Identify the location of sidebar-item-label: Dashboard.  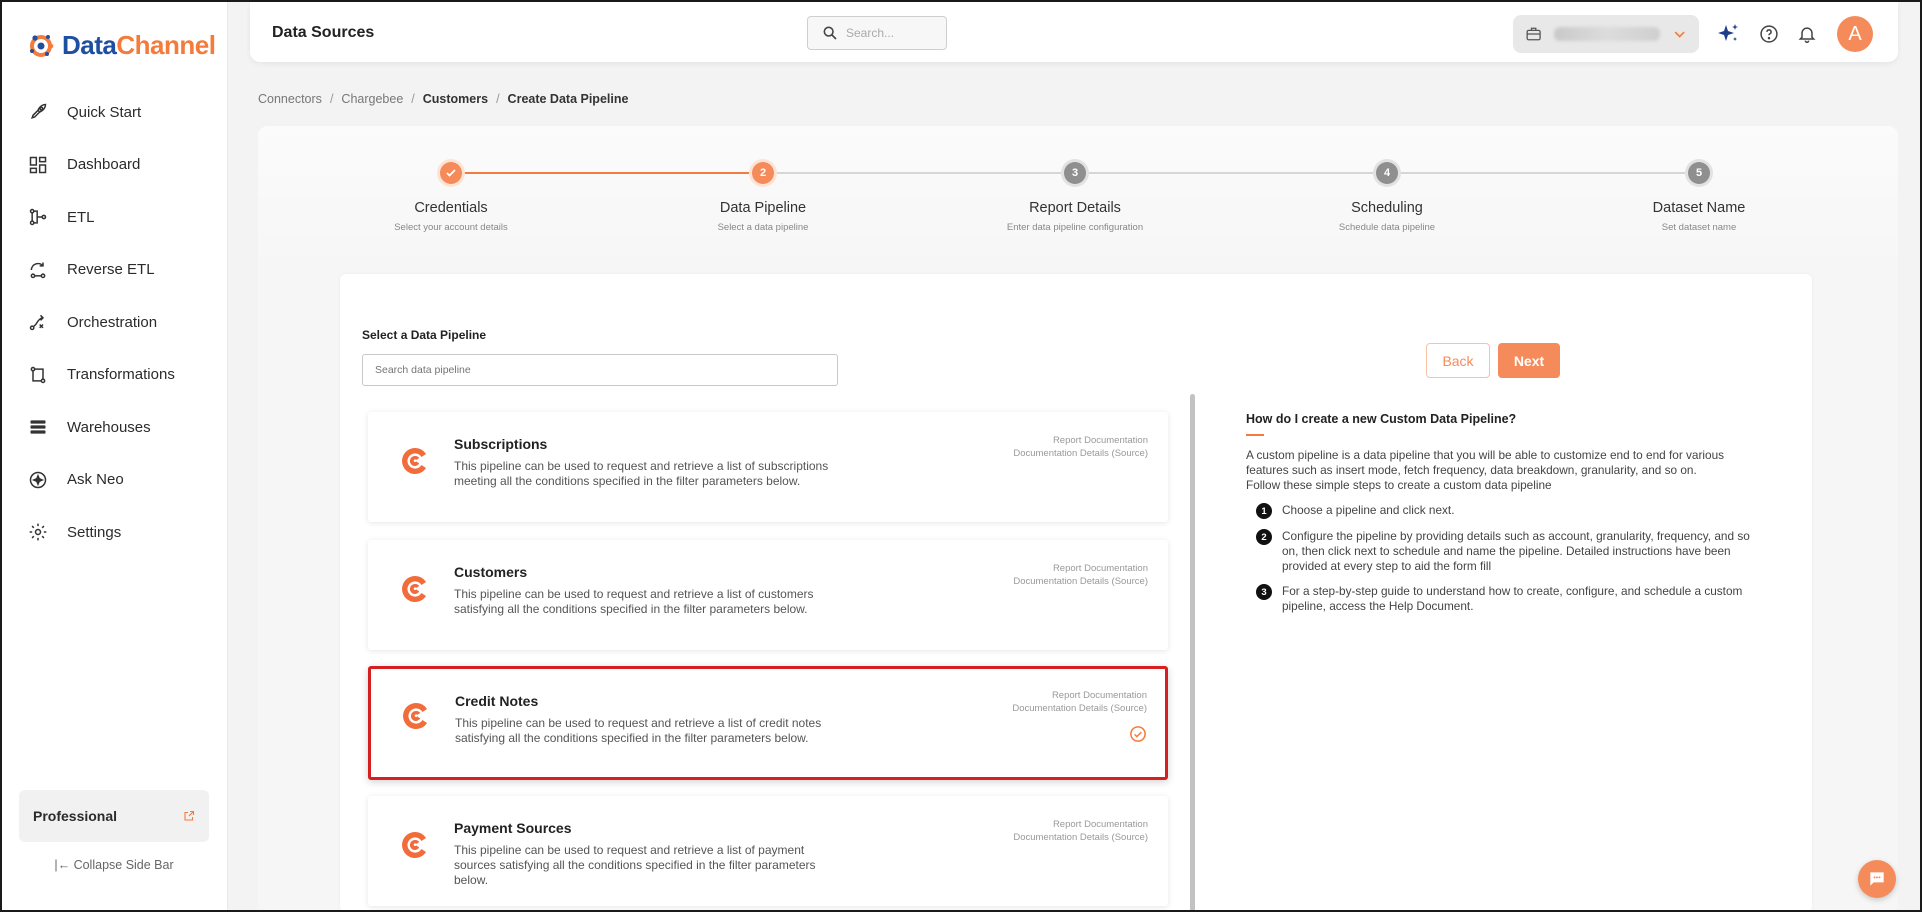
(104, 165).